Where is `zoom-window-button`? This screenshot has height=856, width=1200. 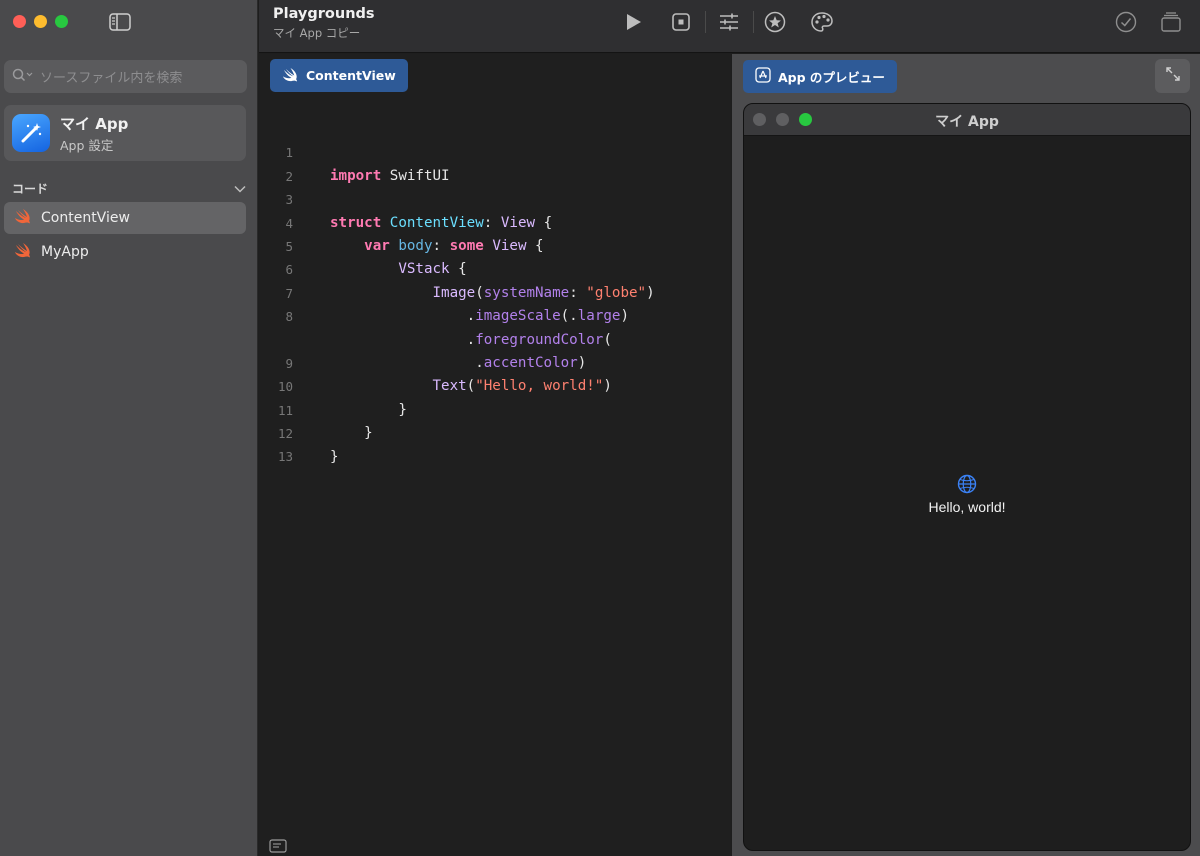 zoom-window-button is located at coordinates (61, 21).